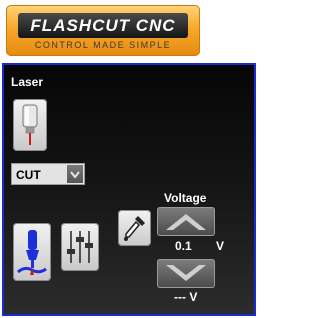  Describe the element at coordinates (185, 198) in the screenshot. I see `voltage-label: Voltage` at that location.